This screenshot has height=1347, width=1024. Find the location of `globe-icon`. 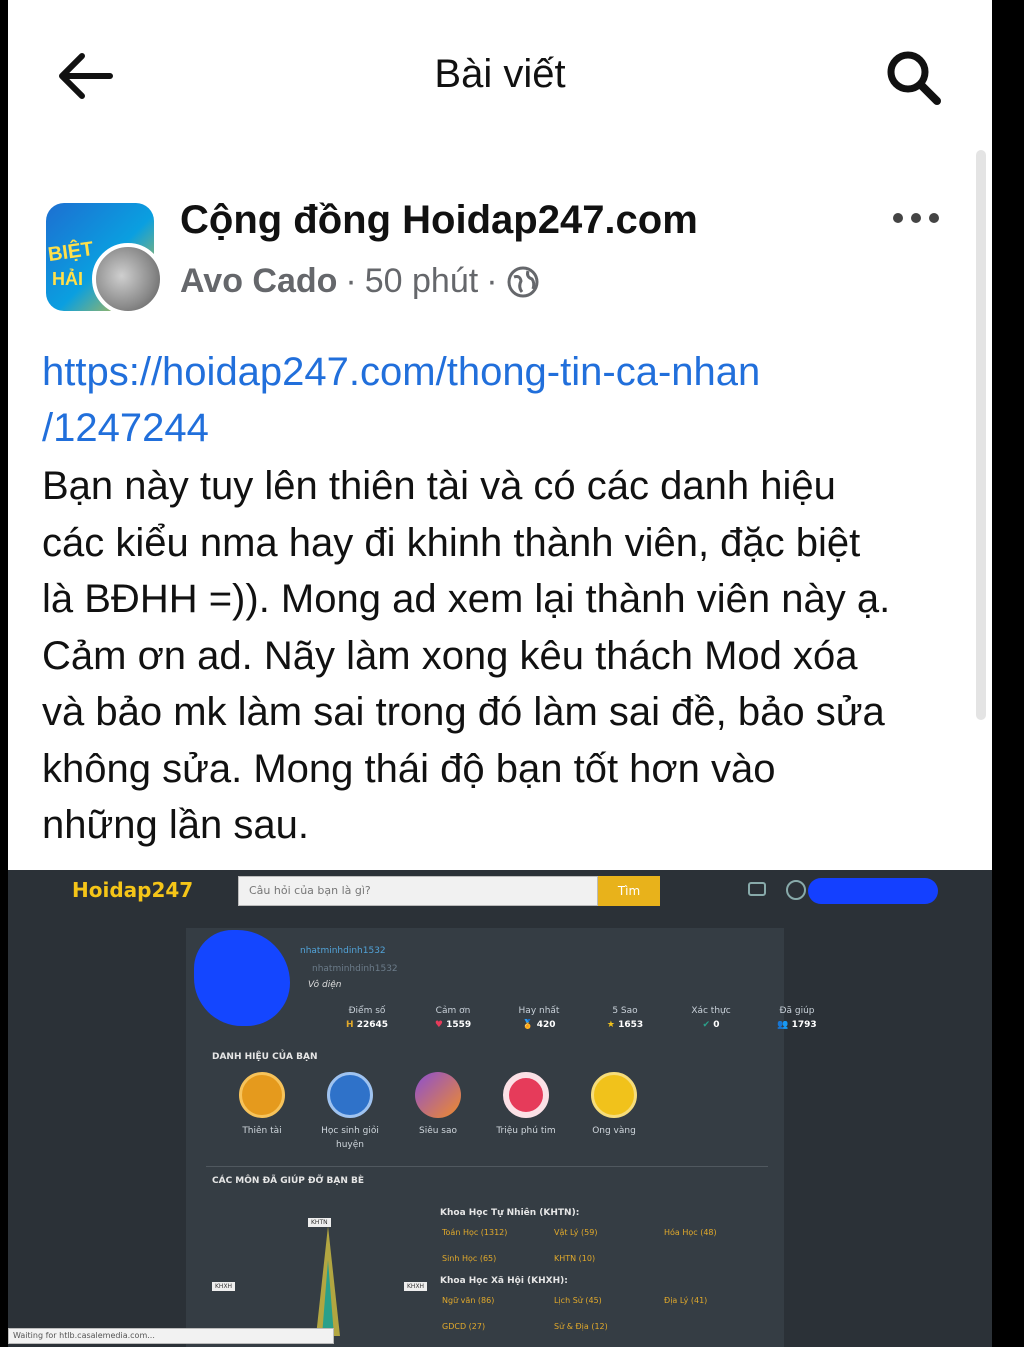

globe-icon is located at coordinates (523, 281).